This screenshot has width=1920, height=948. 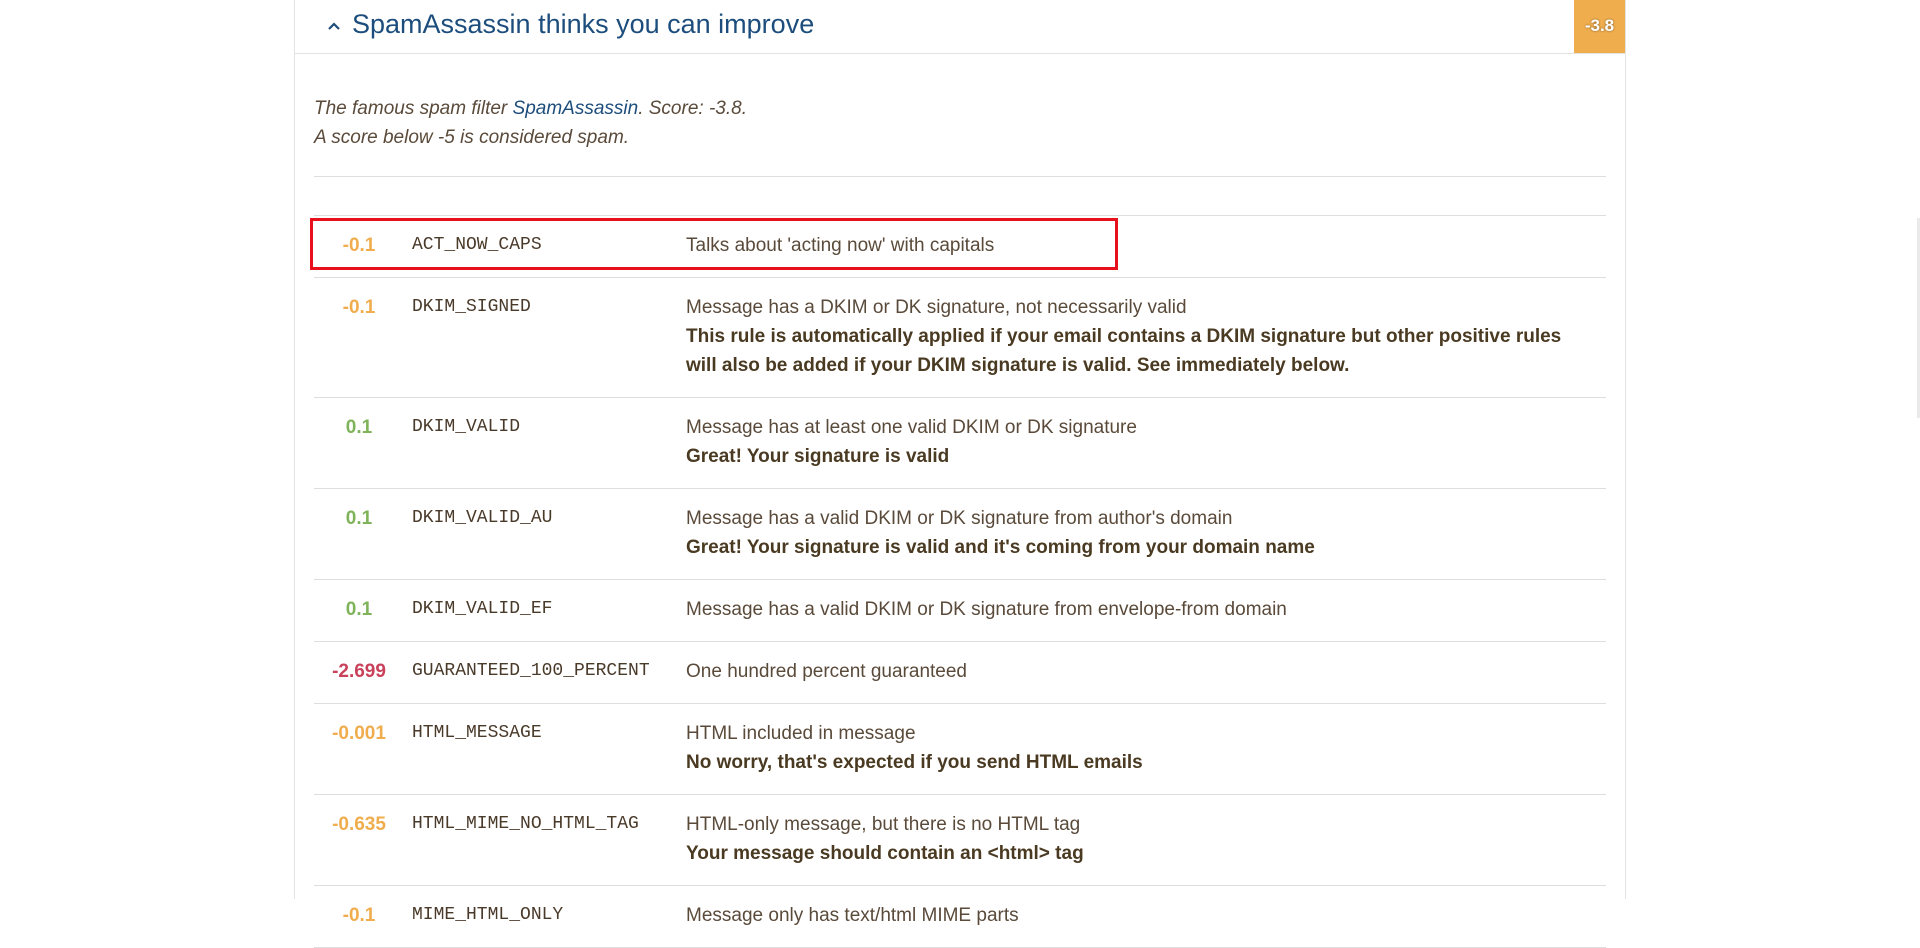 I want to click on rule-name: HTML_MESSAGE, so click(x=477, y=733).